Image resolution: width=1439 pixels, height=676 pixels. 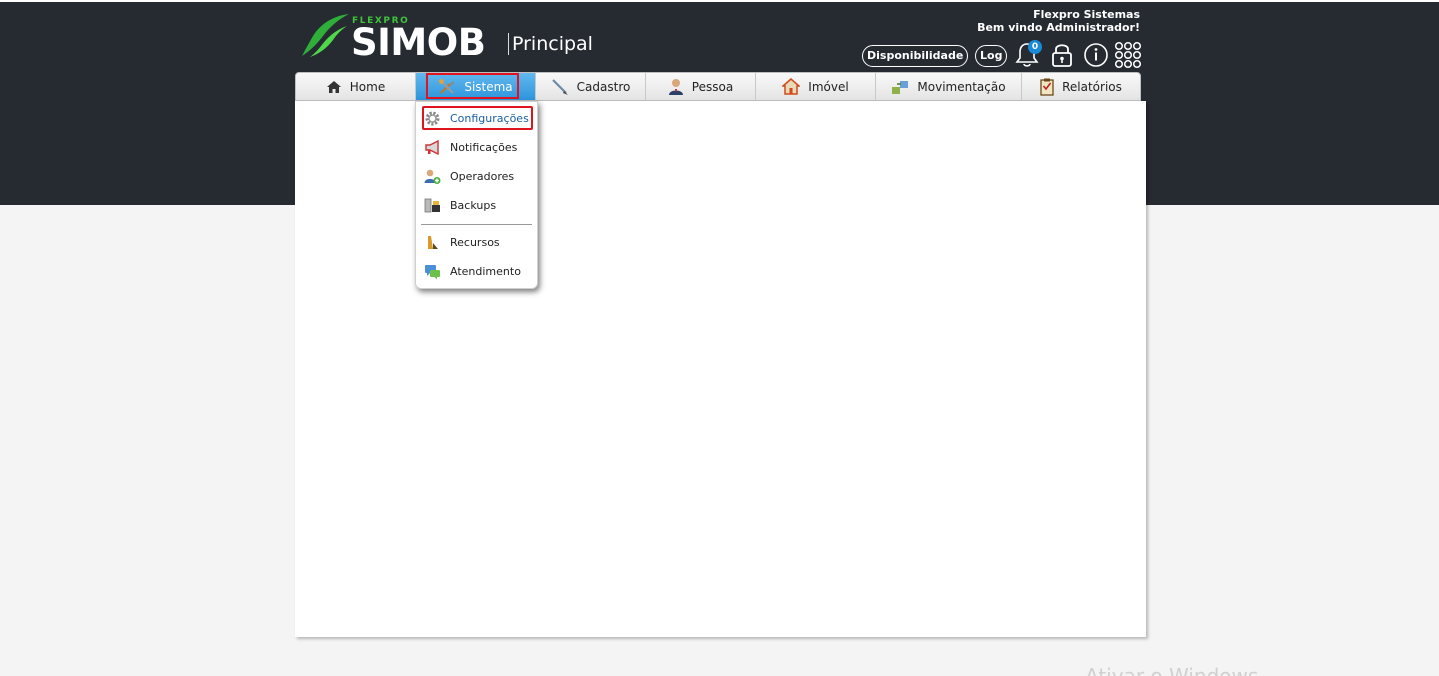 I want to click on transfer-icon, so click(x=900, y=87).